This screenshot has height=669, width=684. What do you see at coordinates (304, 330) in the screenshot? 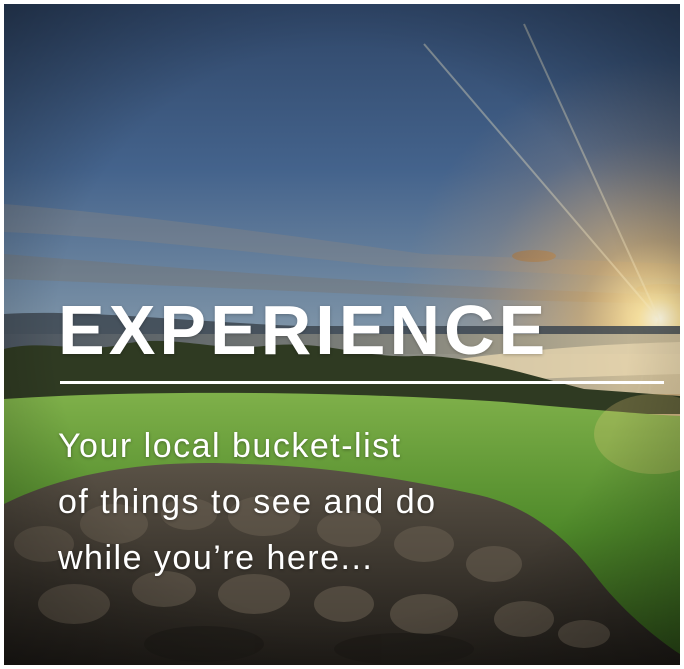
I see `experience-heading: EXPERIENCE` at bounding box center [304, 330].